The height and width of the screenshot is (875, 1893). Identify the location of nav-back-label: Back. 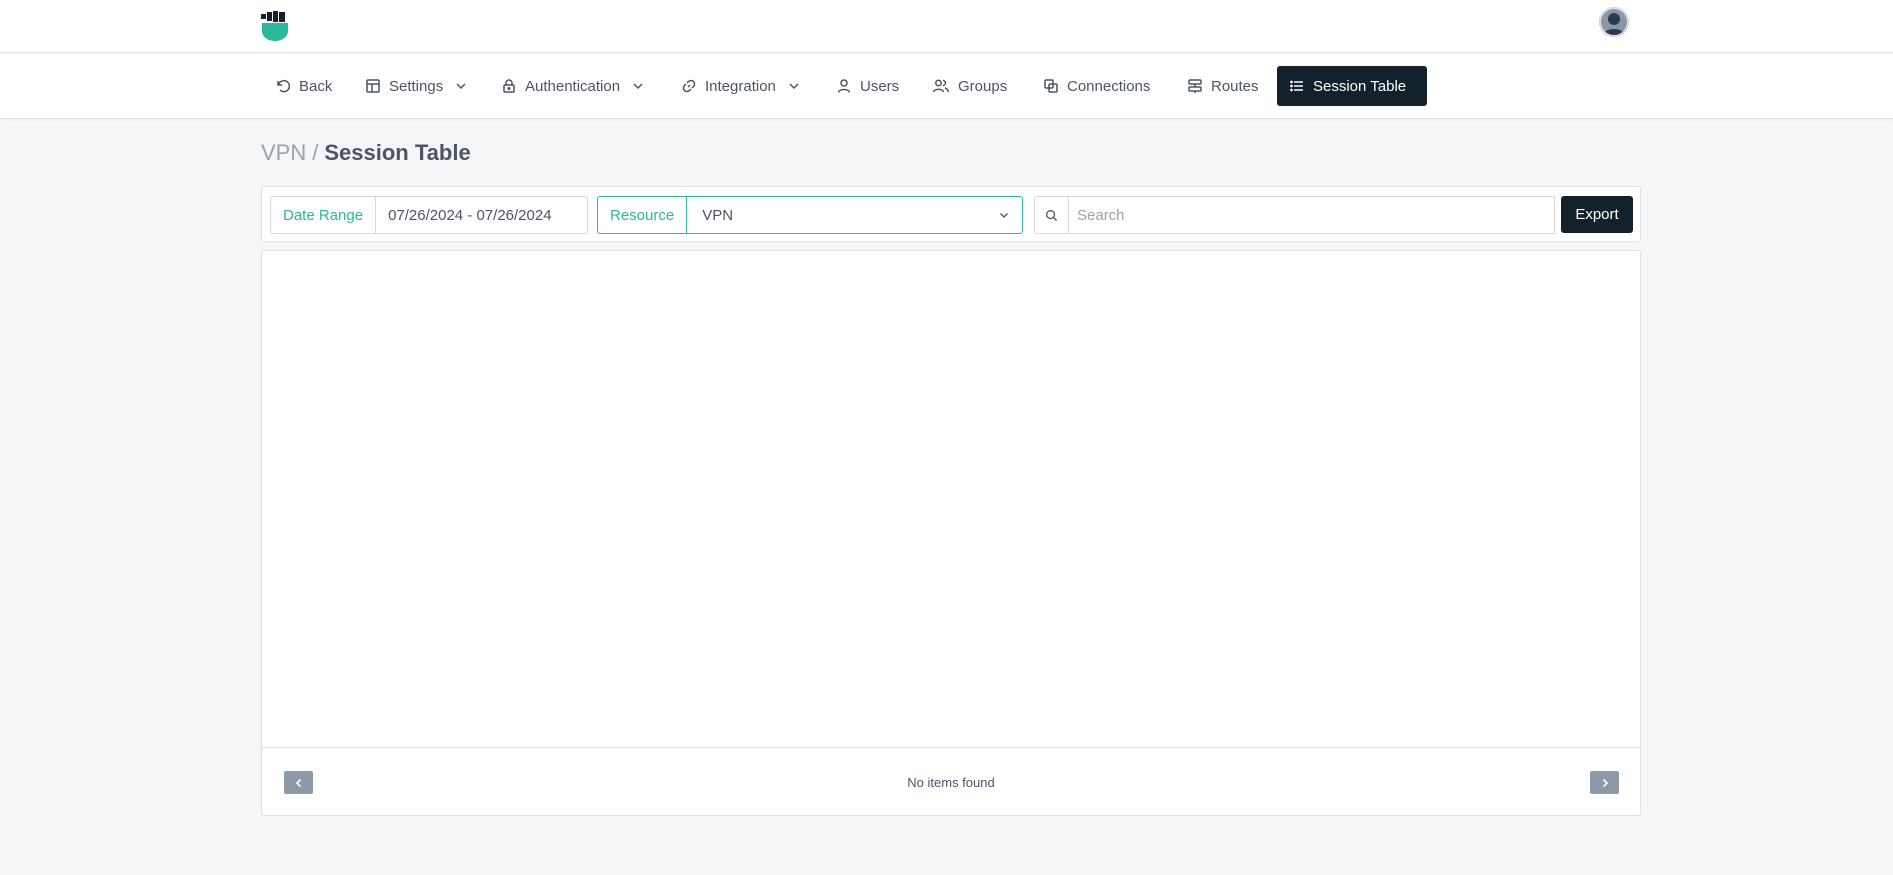
(316, 86).